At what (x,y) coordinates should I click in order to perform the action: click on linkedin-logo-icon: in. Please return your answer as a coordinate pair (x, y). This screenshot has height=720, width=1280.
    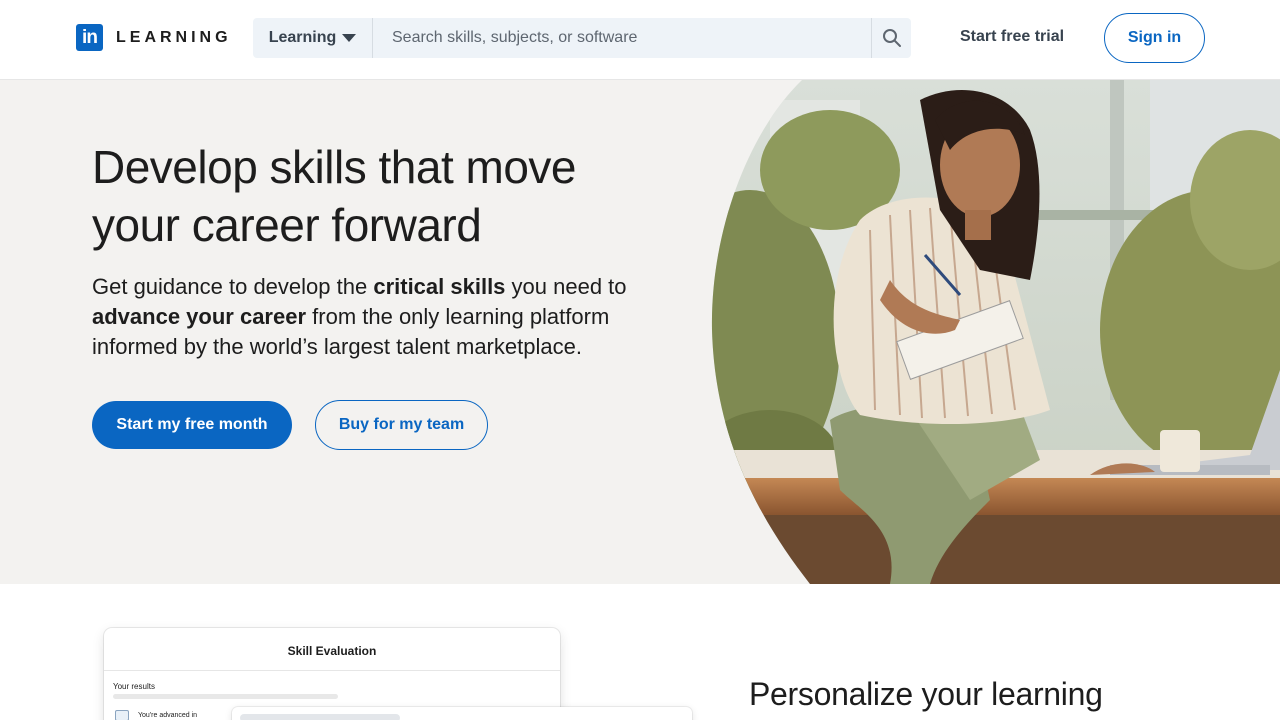
    Looking at the image, I should click on (89, 37).